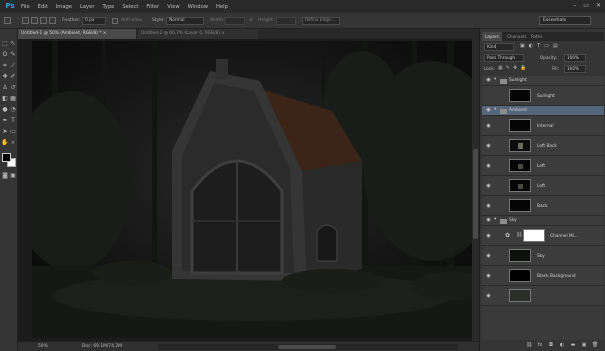  What do you see at coordinates (555, 46) in the screenshot?
I see `smart-object-filter-icon: ▤` at bounding box center [555, 46].